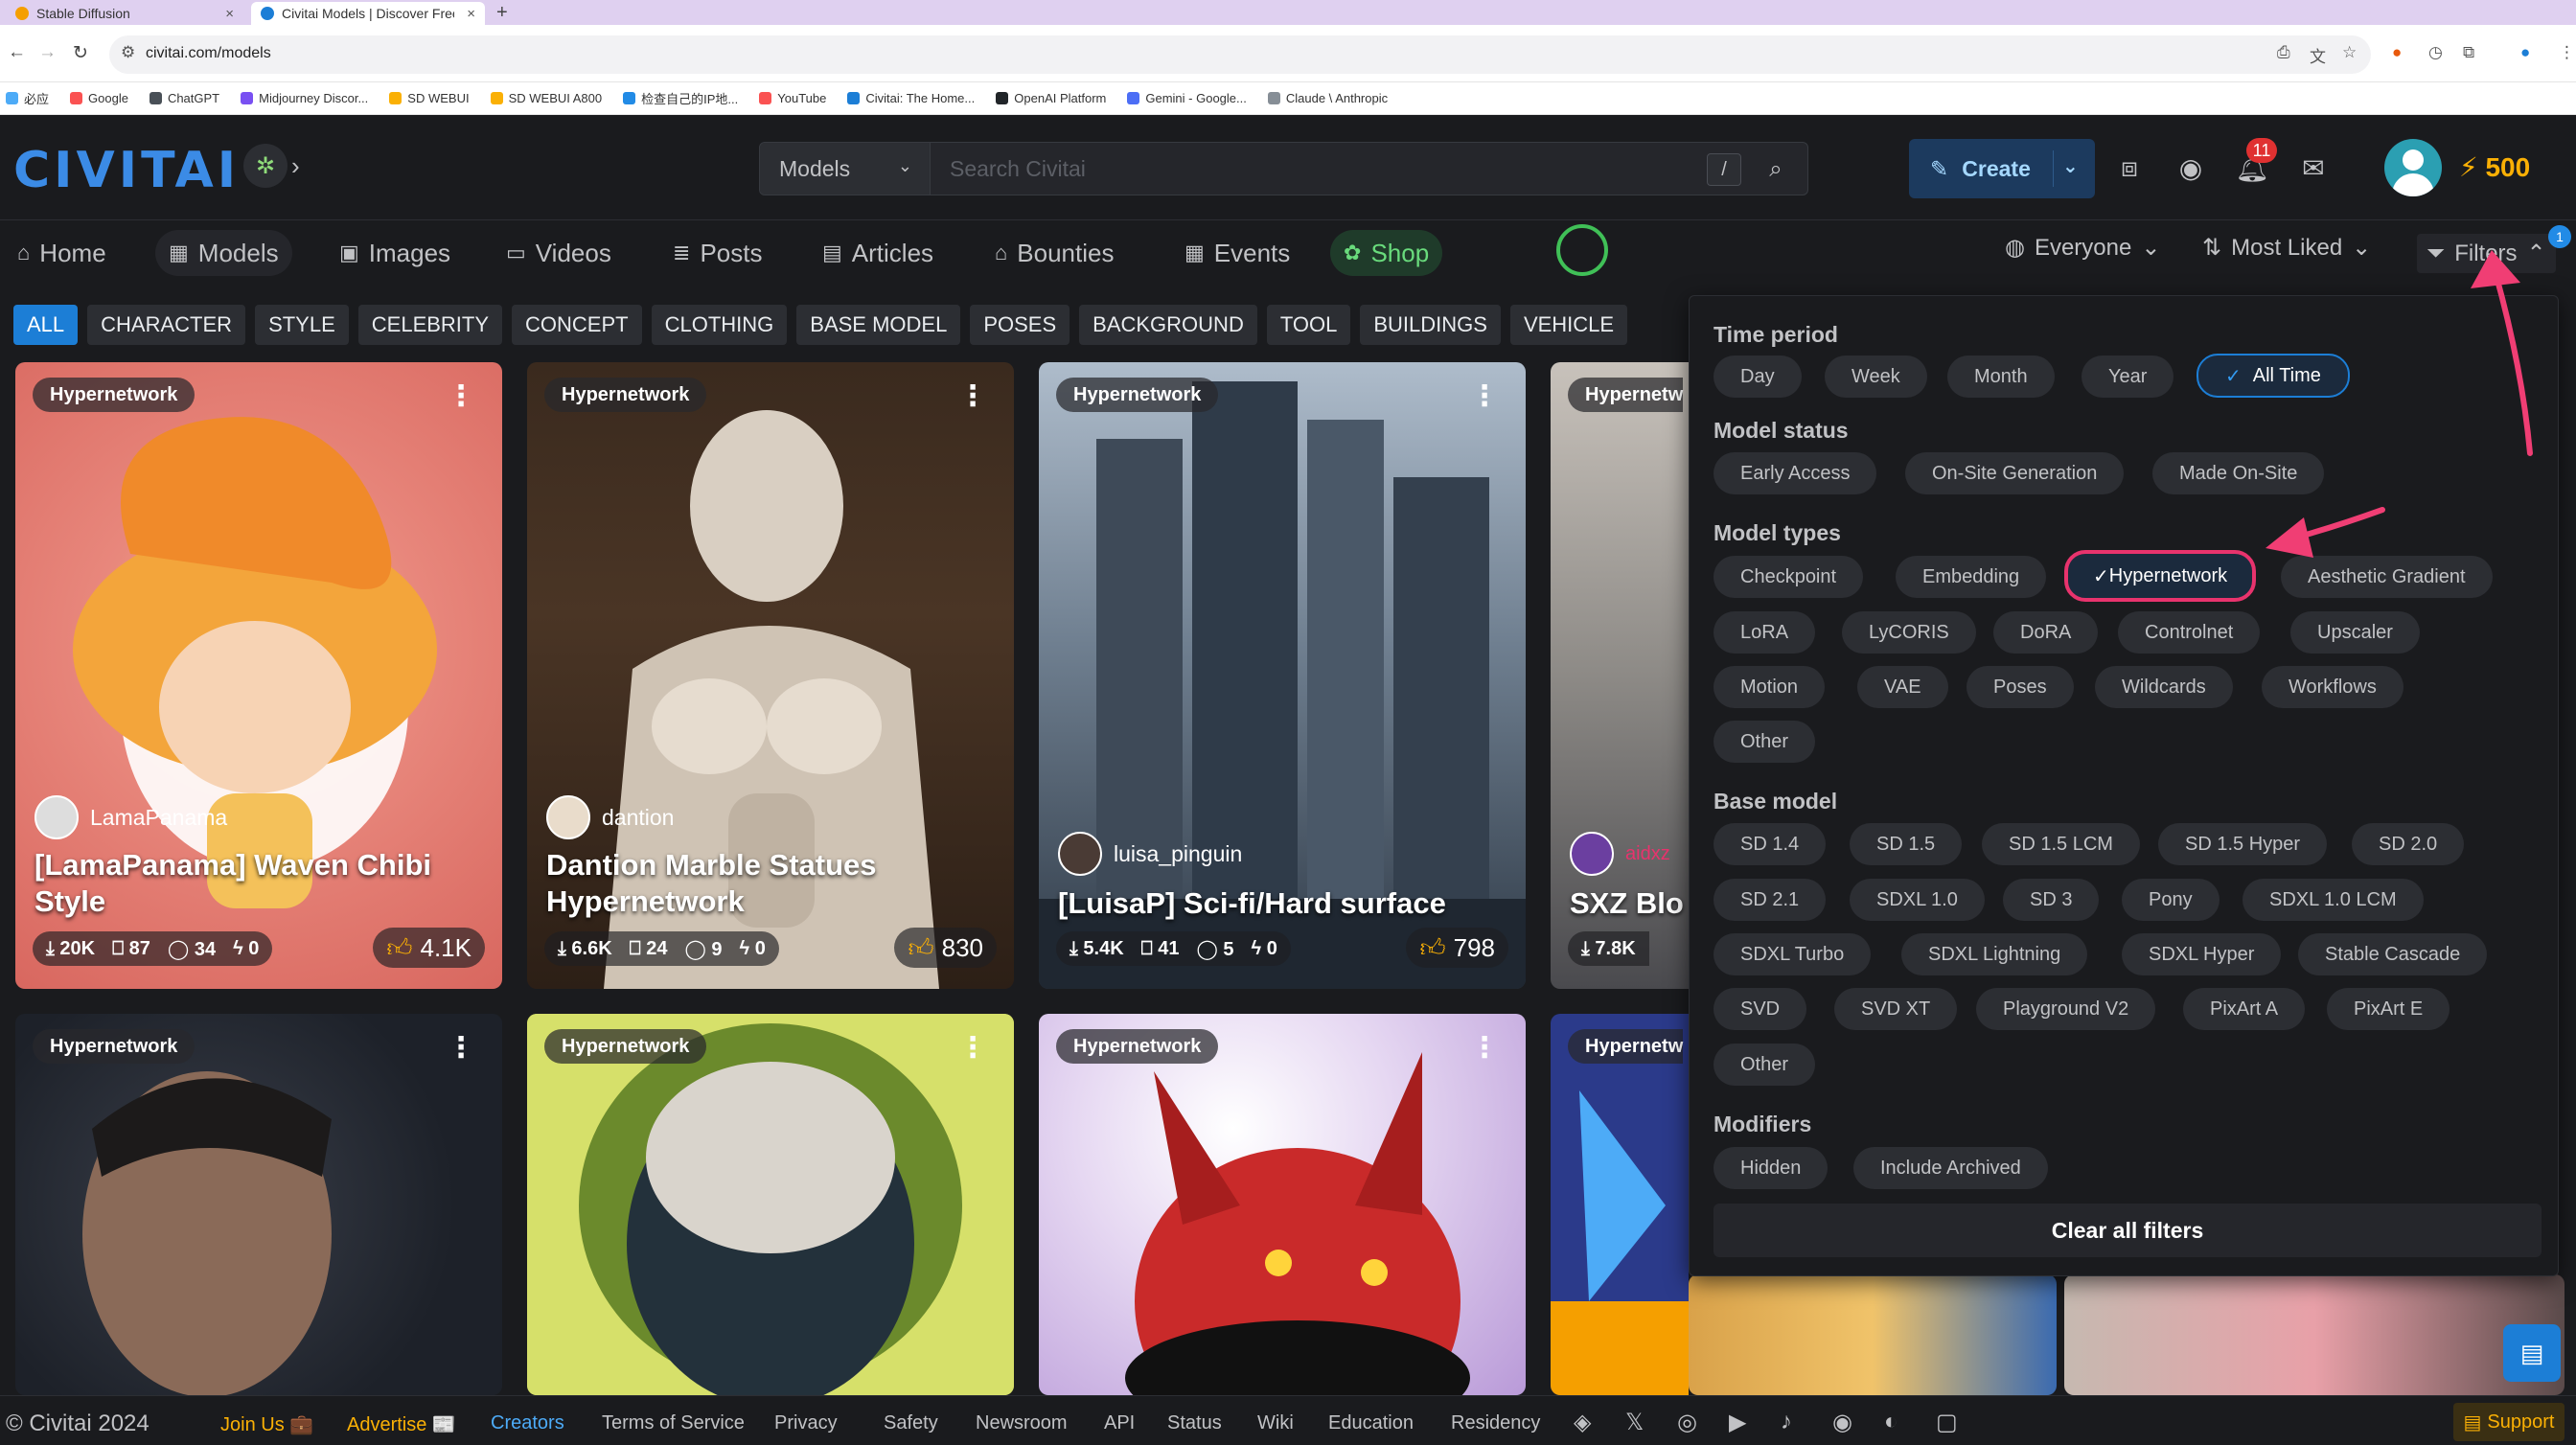 The width and height of the screenshot is (2576, 1445). What do you see at coordinates (1629, 904) in the screenshot?
I see `card-title: SXZ Blo` at bounding box center [1629, 904].